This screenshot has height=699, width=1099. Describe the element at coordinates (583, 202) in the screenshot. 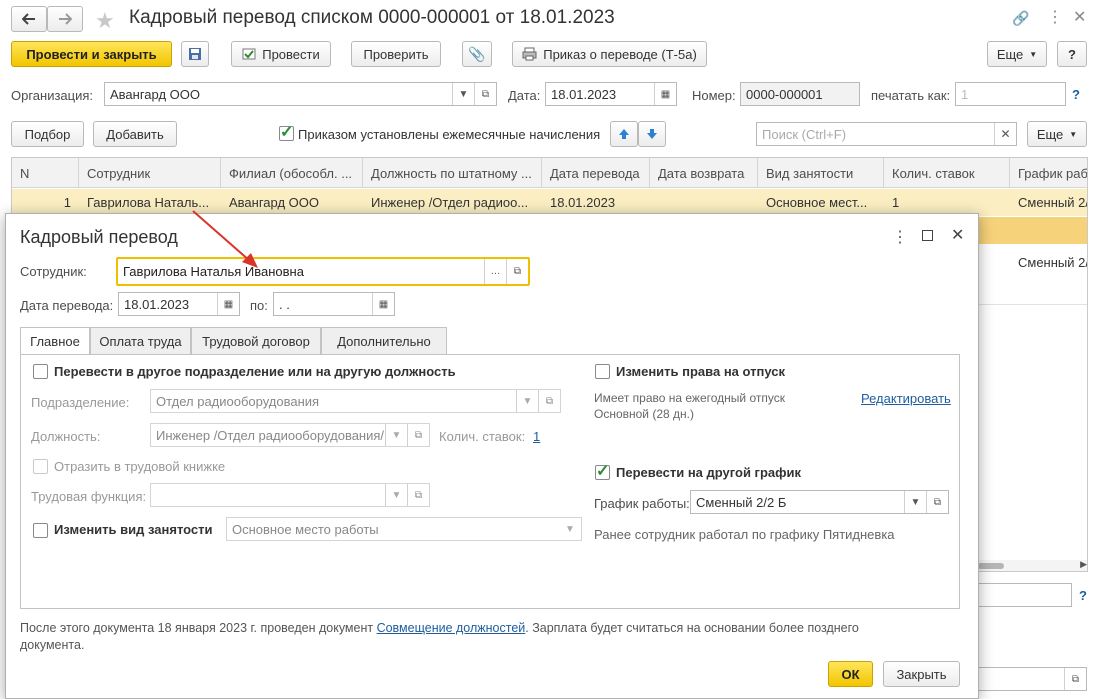

I see `table-cell: 18.01.2023` at that location.